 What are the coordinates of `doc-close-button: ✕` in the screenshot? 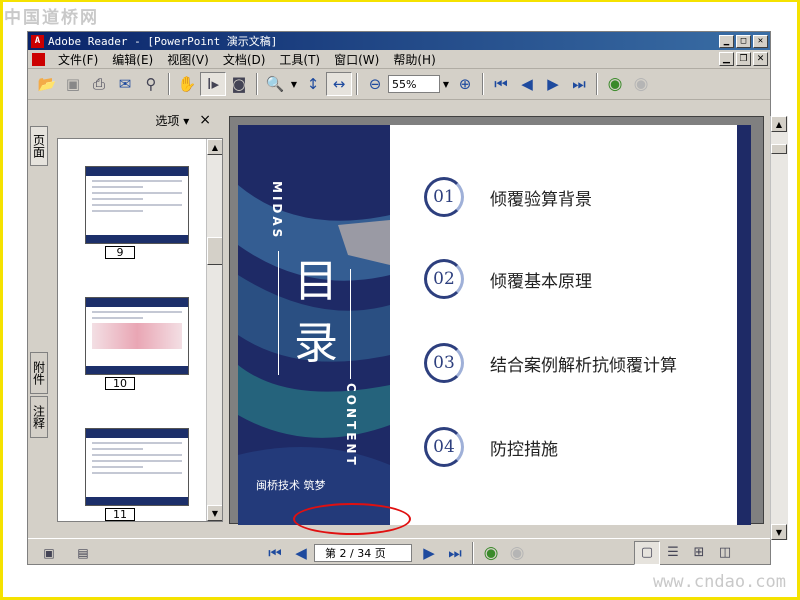 It's located at (760, 59).